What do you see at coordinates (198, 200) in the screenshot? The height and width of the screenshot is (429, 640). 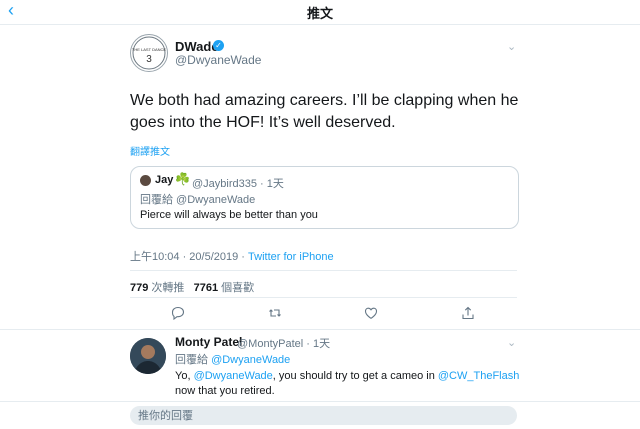 I see `quoted-reply-to: 回覆給 @DwyaneWade` at bounding box center [198, 200].